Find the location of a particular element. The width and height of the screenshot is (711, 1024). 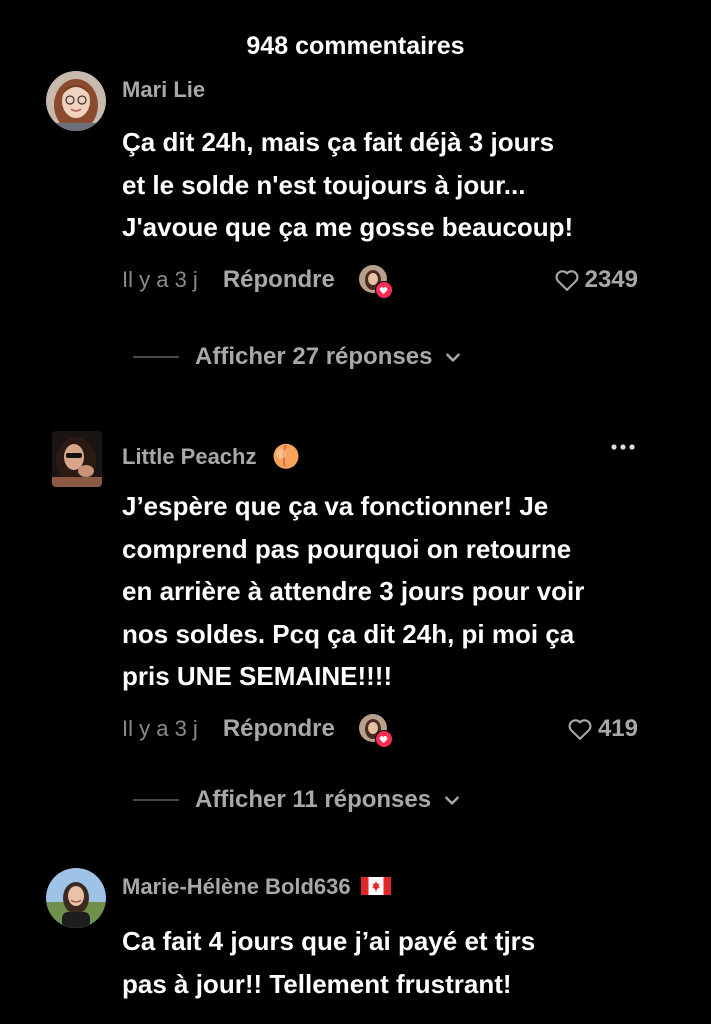

username: Little Peachz is located at coordinates (211, 458).